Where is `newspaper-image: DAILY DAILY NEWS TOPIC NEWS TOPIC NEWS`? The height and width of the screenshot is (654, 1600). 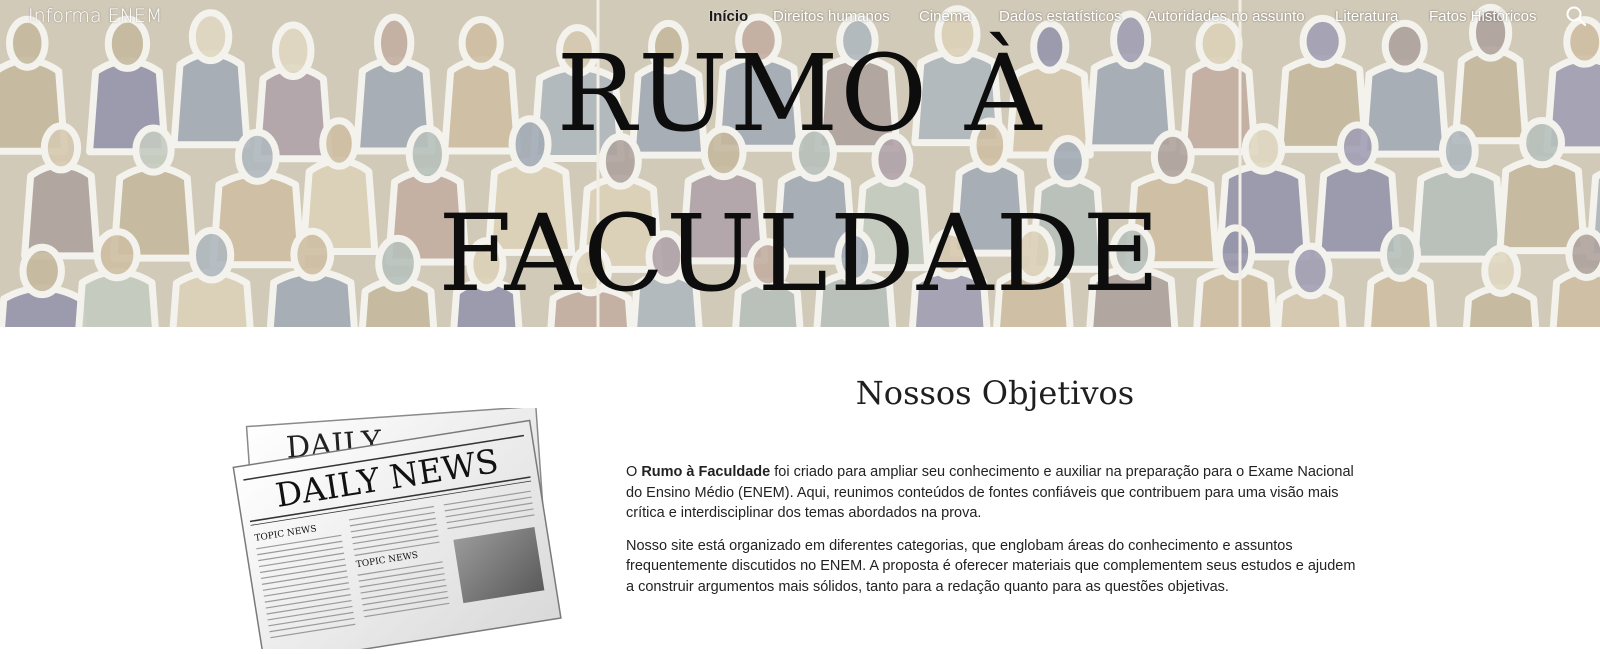
newspaper-image: DAILY DAILY NEWS TOPIC NEWS TOPIC NEWS is located at coordinates (402, 529).